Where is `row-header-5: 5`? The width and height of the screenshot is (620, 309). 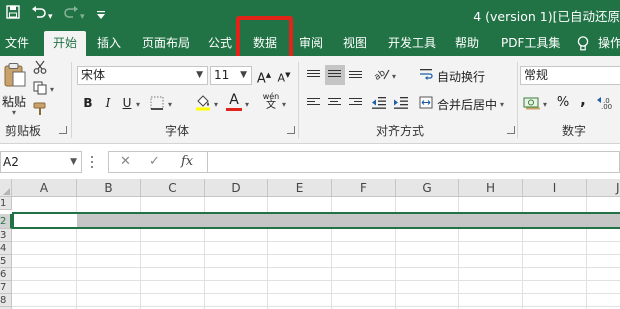
row-header-5: 5 is located at coordinates (6, 261).